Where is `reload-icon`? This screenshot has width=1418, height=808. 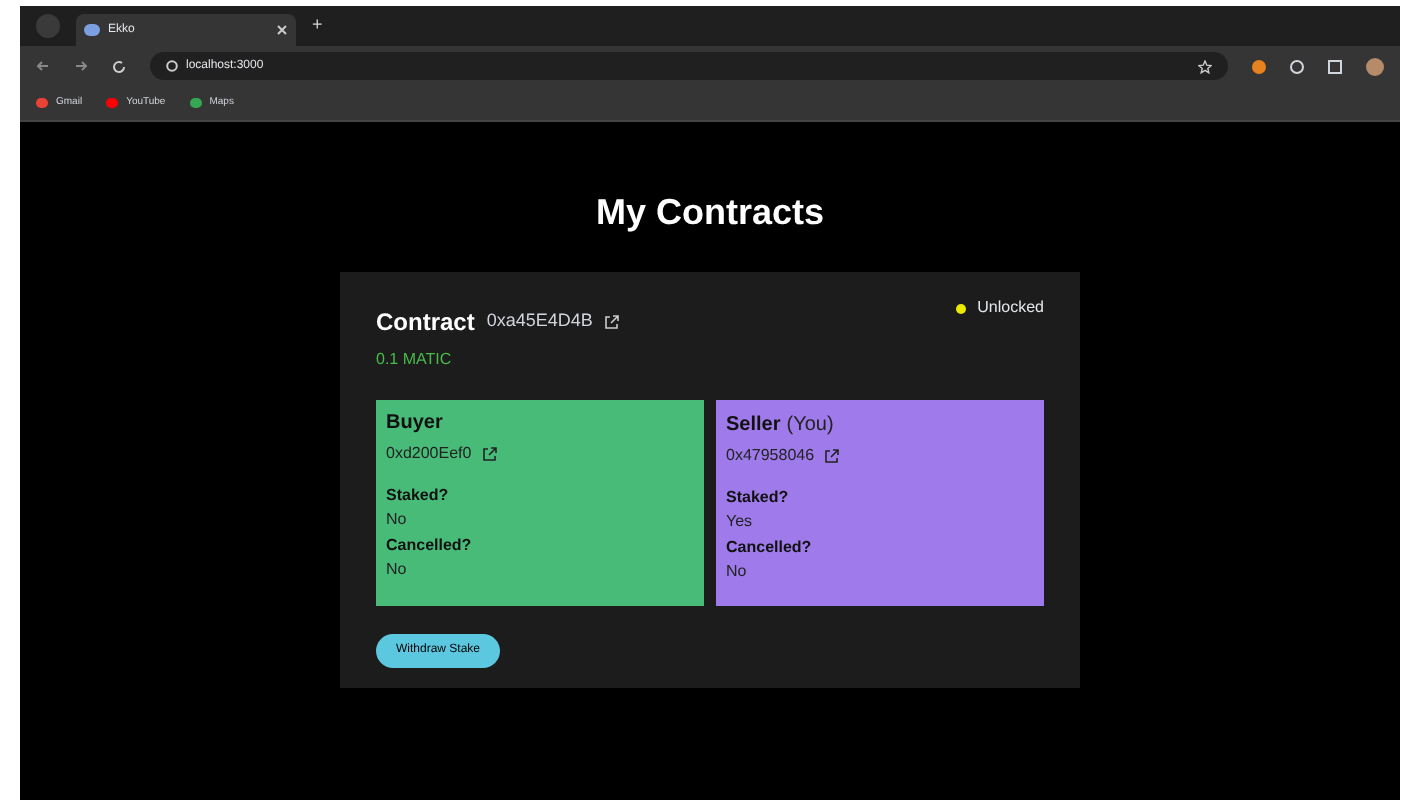 reload-icon is located at coordinates (119, 66).